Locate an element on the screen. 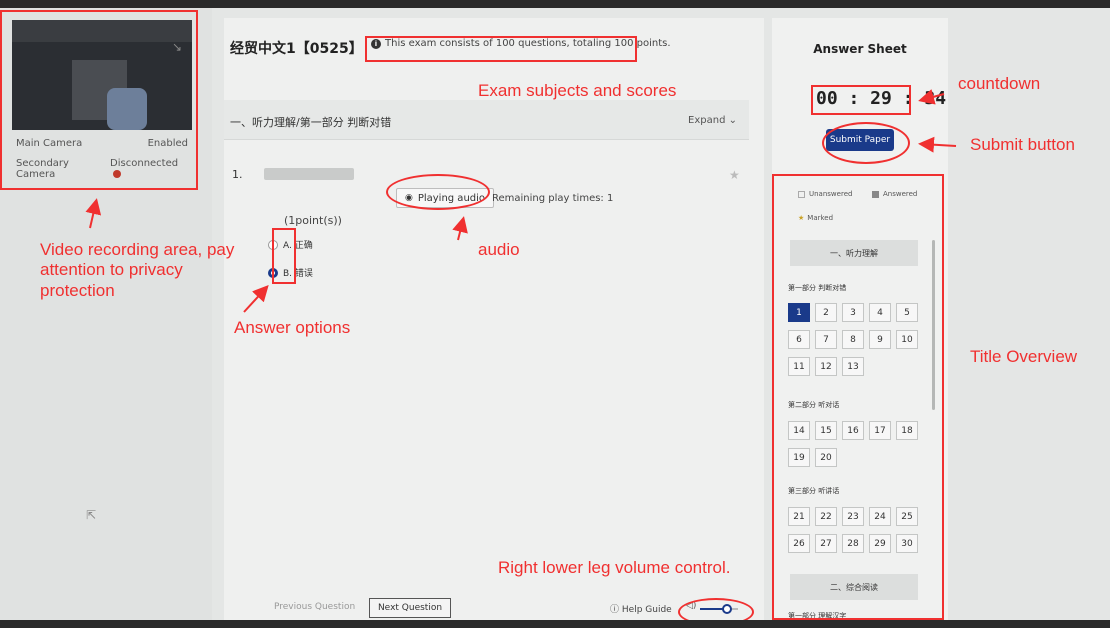 Image resolution: width=1110 pixels, height=628 pixels. expand-label: Expand is located at coordinates (707, 120).